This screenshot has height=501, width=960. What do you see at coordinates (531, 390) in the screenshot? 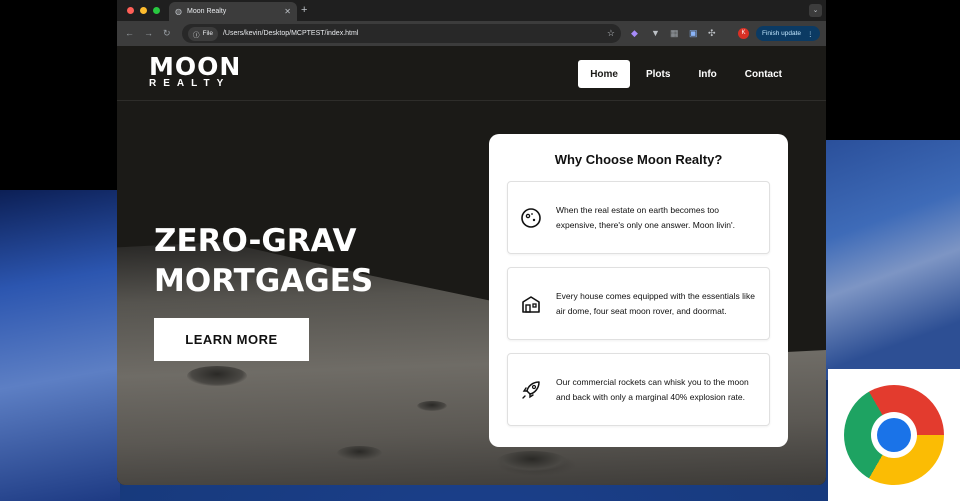
I see `rocket-icon` at bounding box center [531, 390].